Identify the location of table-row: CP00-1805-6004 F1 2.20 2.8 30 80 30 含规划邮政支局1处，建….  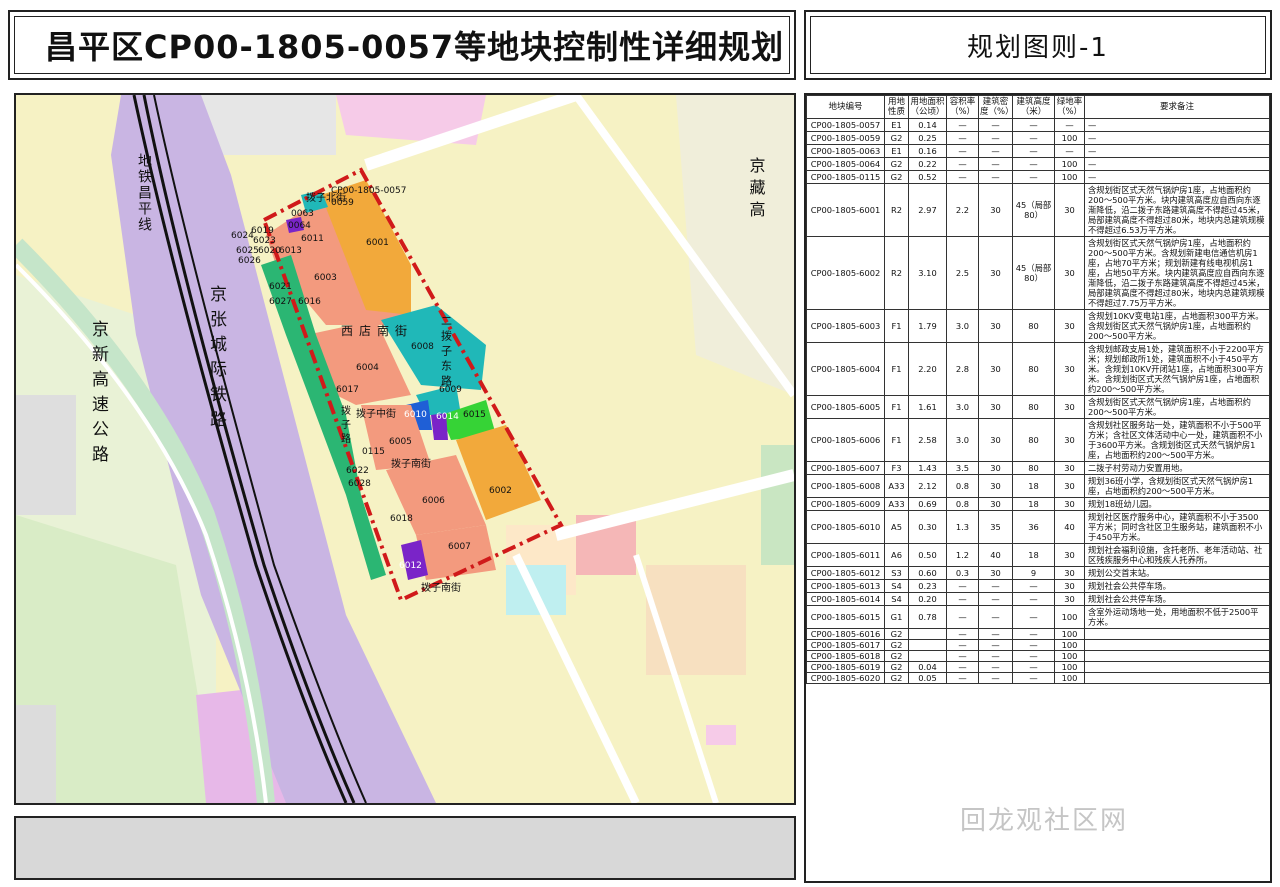
(1038, 369).